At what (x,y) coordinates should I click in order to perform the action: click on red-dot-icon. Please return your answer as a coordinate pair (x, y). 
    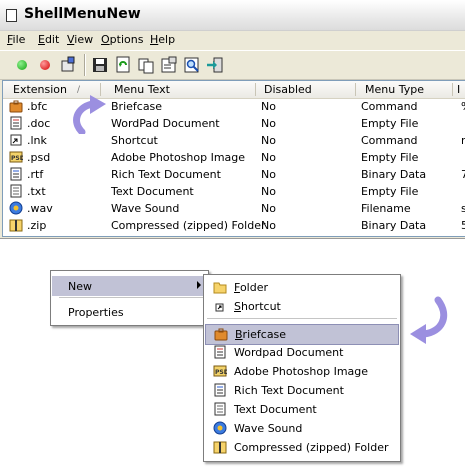
    Looking at the image, I should click on (45, 65).